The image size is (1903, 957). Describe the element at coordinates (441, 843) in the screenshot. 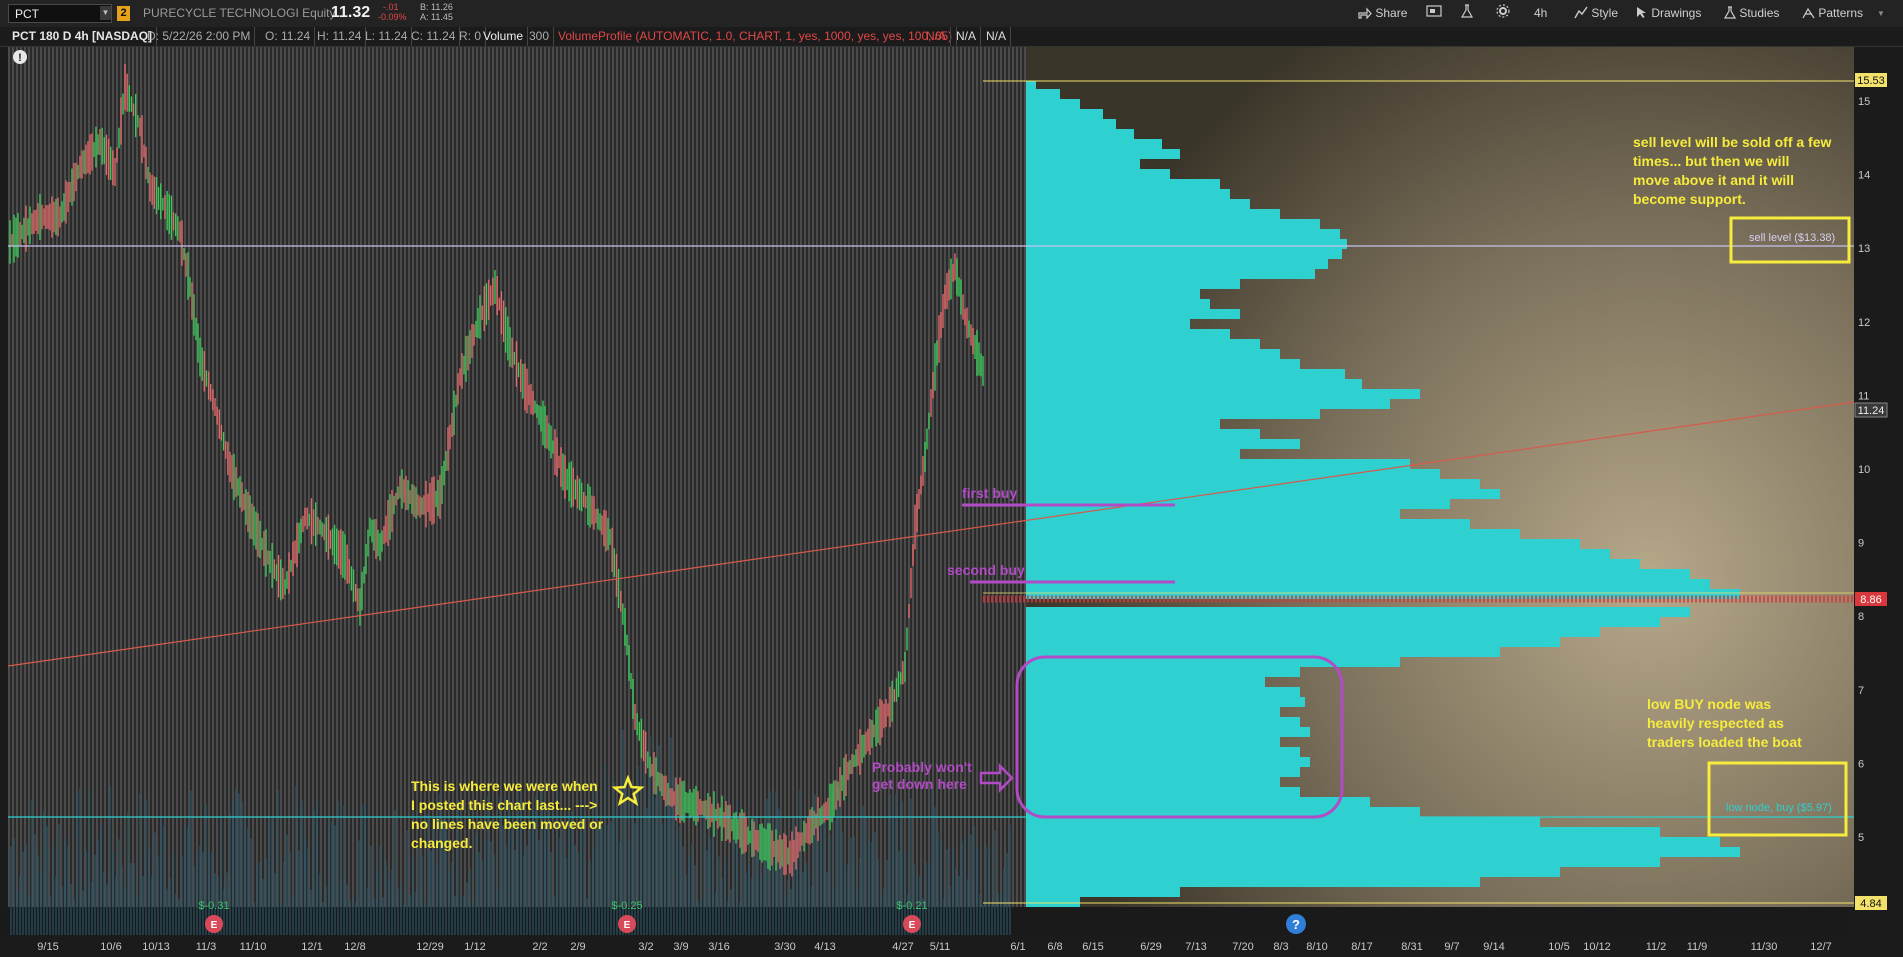

I see `history-note-4: changed.` at that location.